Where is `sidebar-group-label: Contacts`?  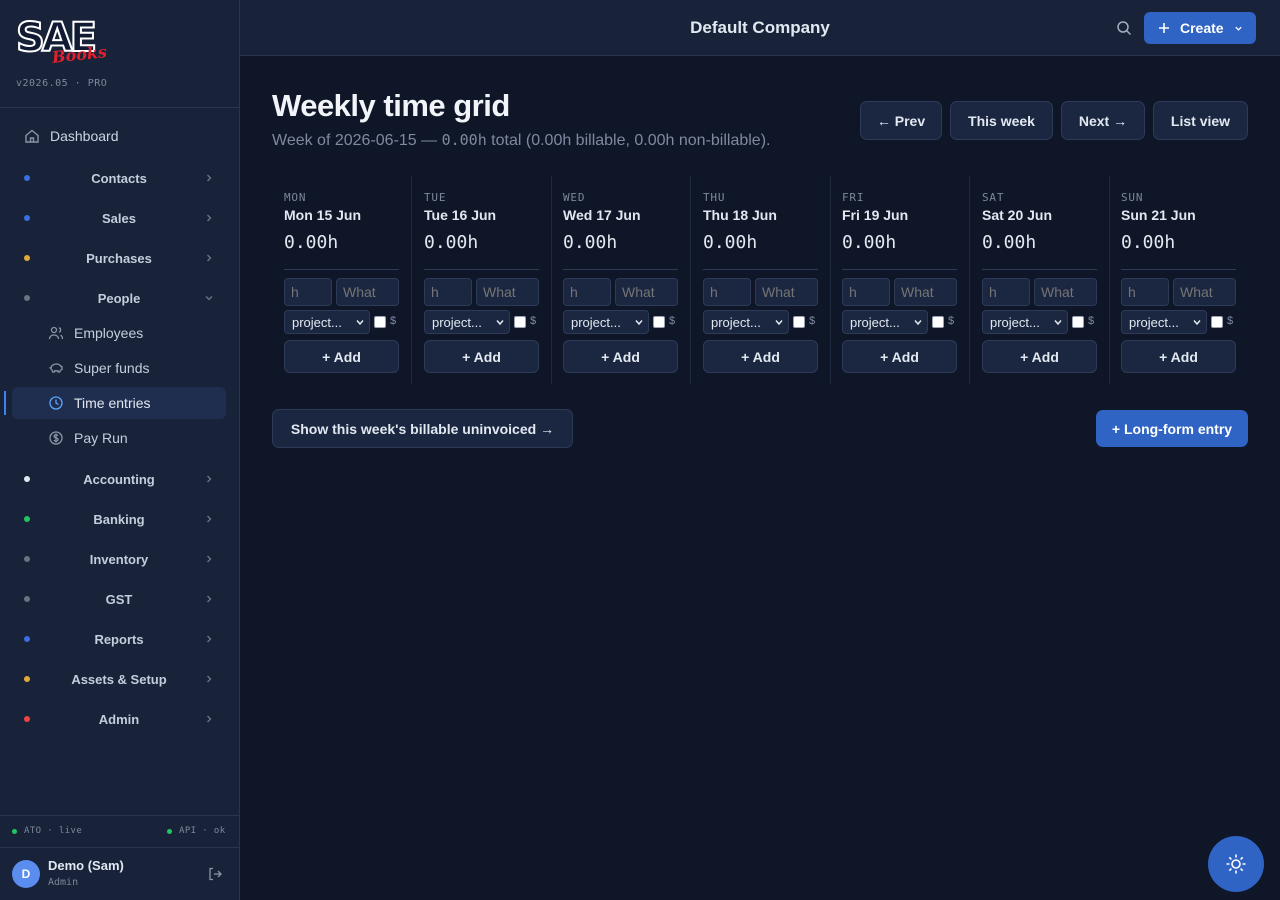 sidebar-group-label: Contacts is located at coordinates (119, 178).